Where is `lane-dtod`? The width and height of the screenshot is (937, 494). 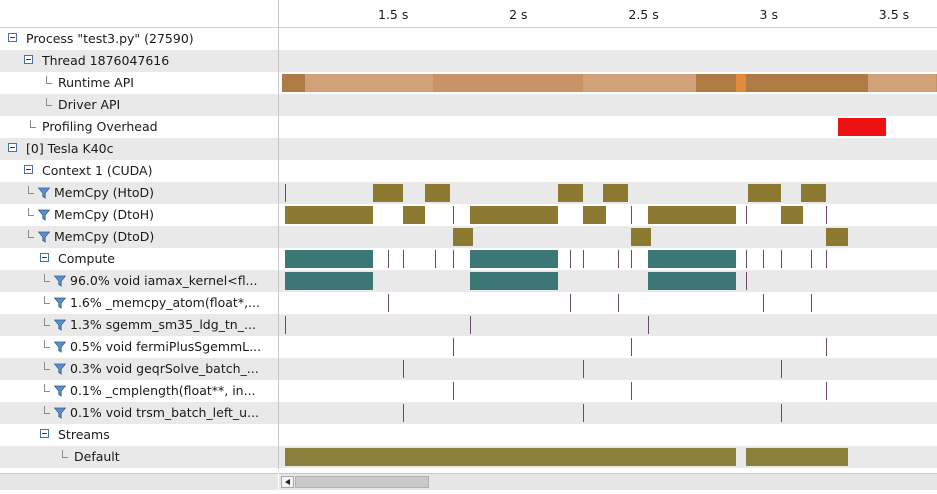
lane-dtod is located at coordinates (608, 237).